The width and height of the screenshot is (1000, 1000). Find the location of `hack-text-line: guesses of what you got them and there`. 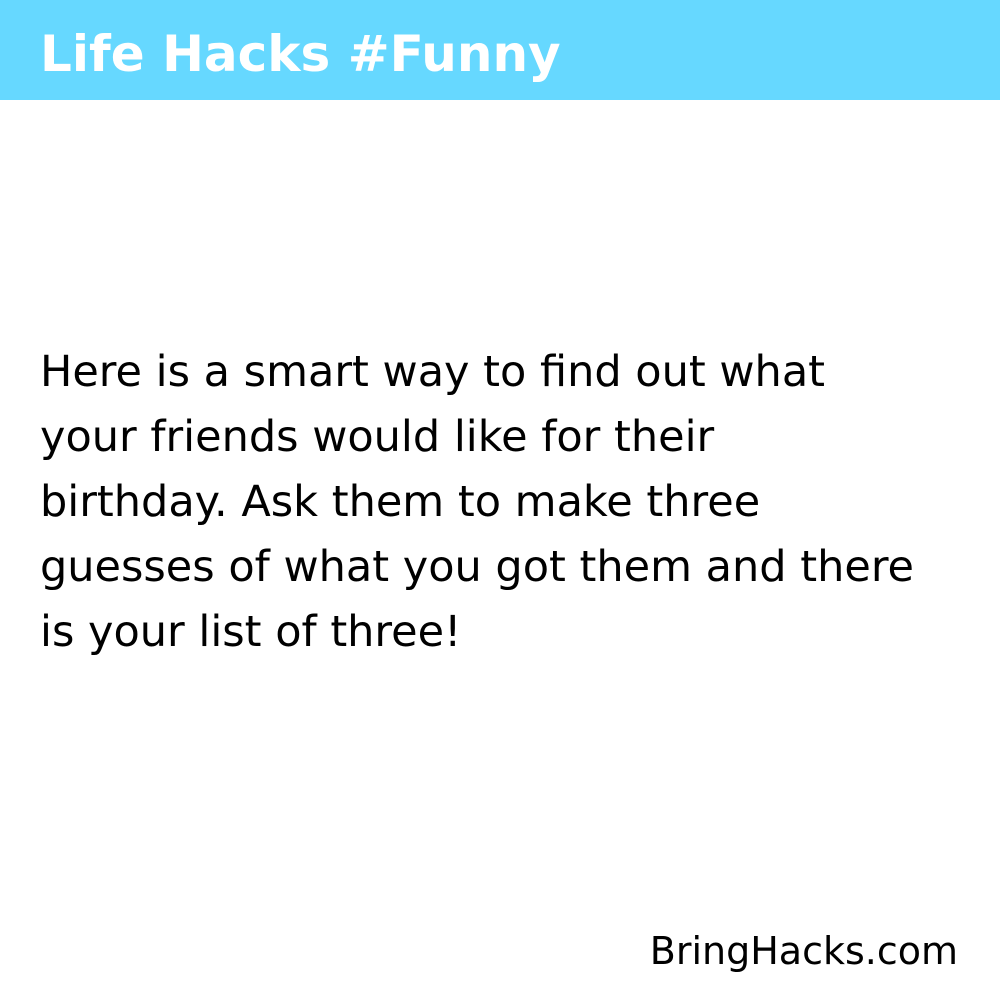

hack-text-line: guesses of what you got them and there is located at coordinates (477, 567).